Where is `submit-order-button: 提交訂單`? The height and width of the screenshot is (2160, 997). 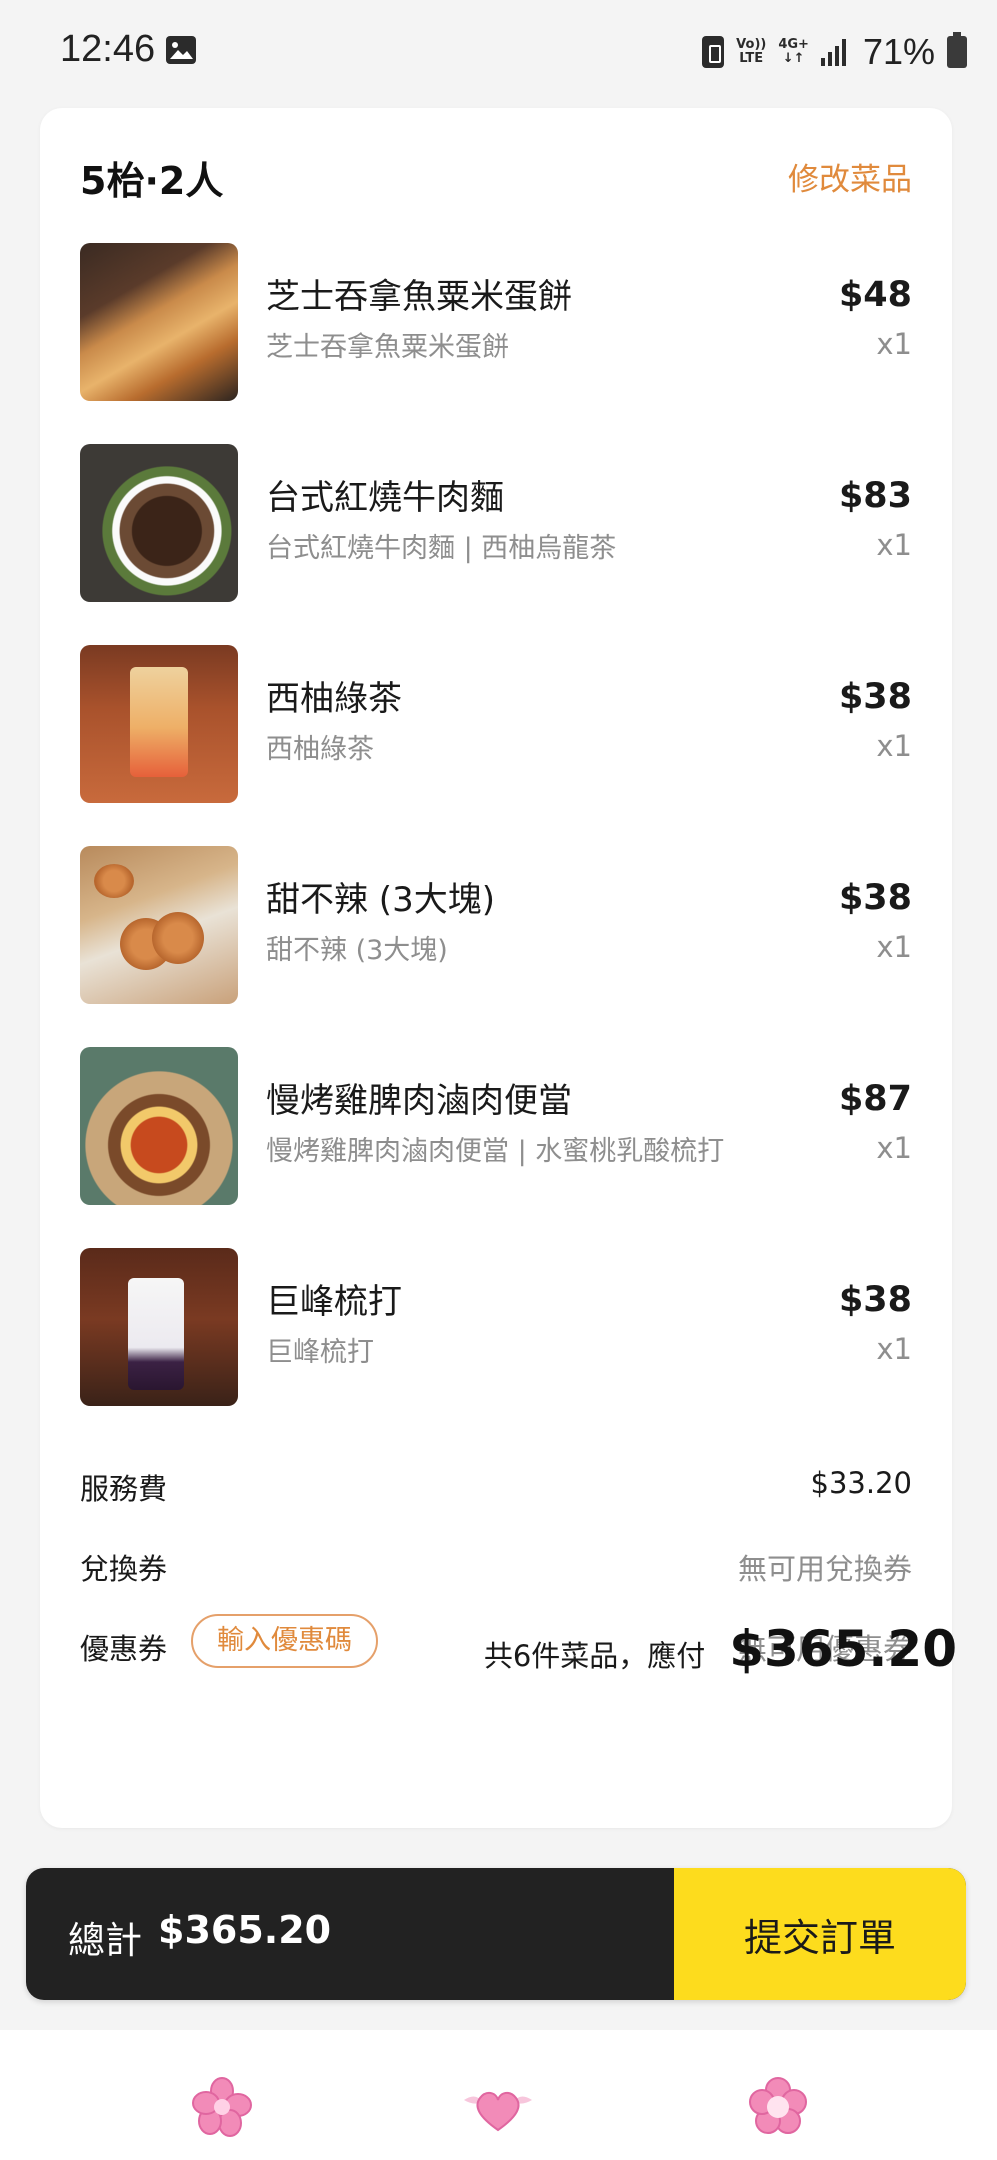
submit-order-button: 提交訂單 is located at coordinates (820, 1934).